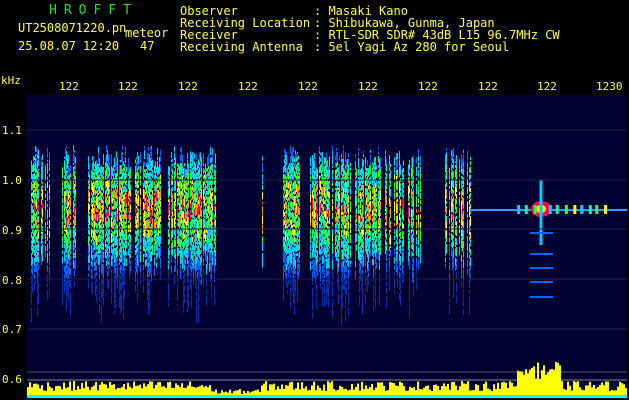 This screenshot has height=400, width=629. What do you see at coordinates (12, 130) in the screenshot?
I see `y-tick-1.1: 1.1` at bounding box center [12, 130].